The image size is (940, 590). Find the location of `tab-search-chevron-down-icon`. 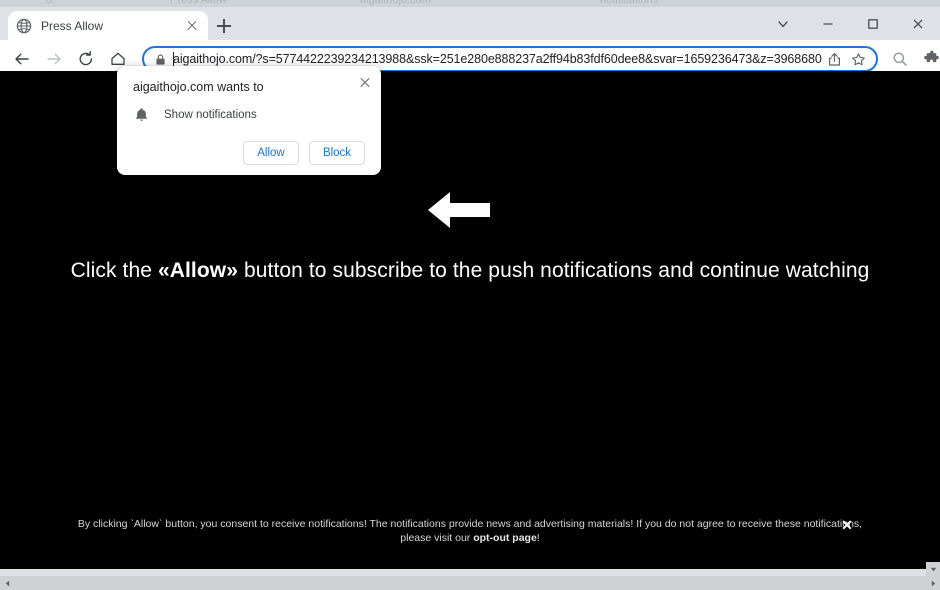

tab-search-chevron-down-icon is located at coordinates (782, 23).